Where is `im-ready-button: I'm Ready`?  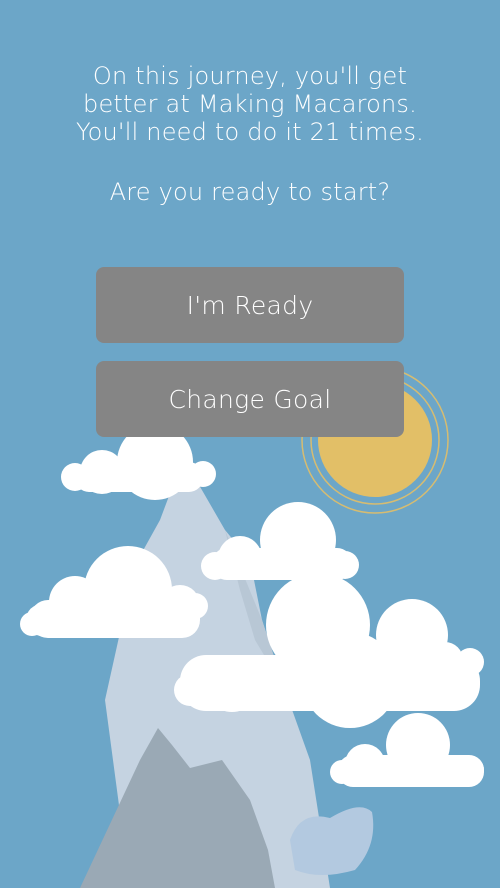 im-ready-button: I'm Ready is located at coordinates (250, 305).